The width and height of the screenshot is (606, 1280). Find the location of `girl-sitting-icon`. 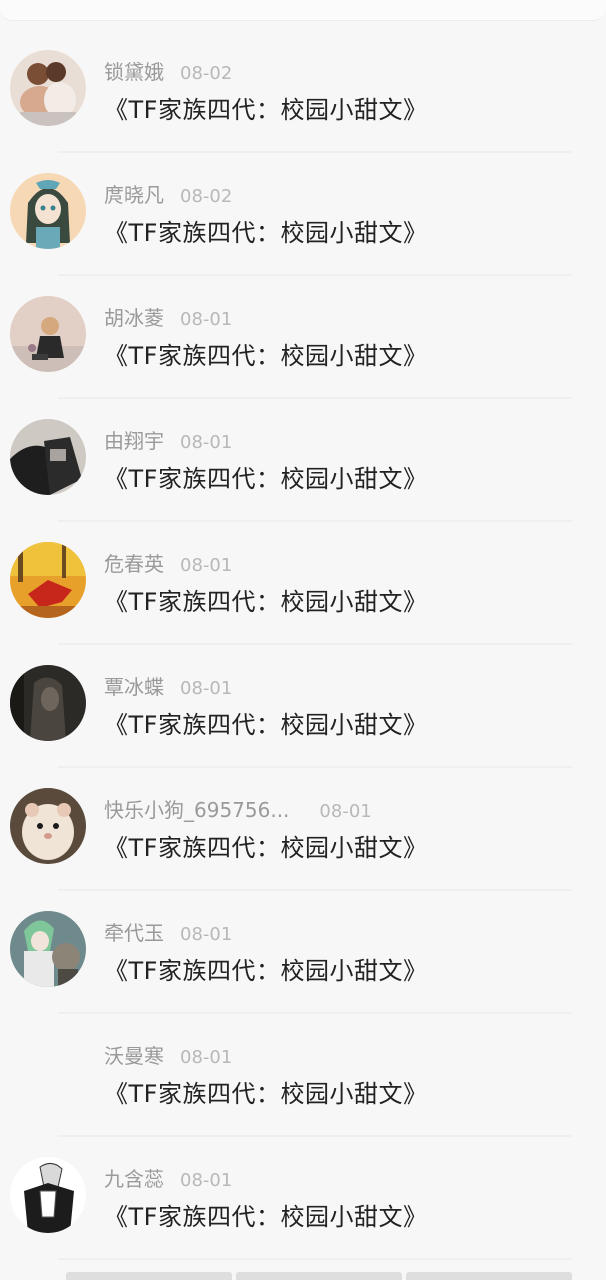

girl-sitting-icon is located at coordinates (48, 334).